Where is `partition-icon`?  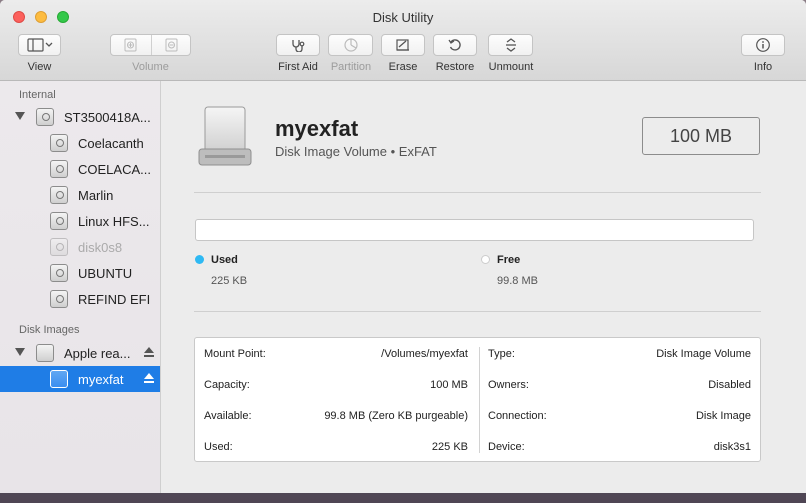
partition-icon is located at coordinates (350, 45).